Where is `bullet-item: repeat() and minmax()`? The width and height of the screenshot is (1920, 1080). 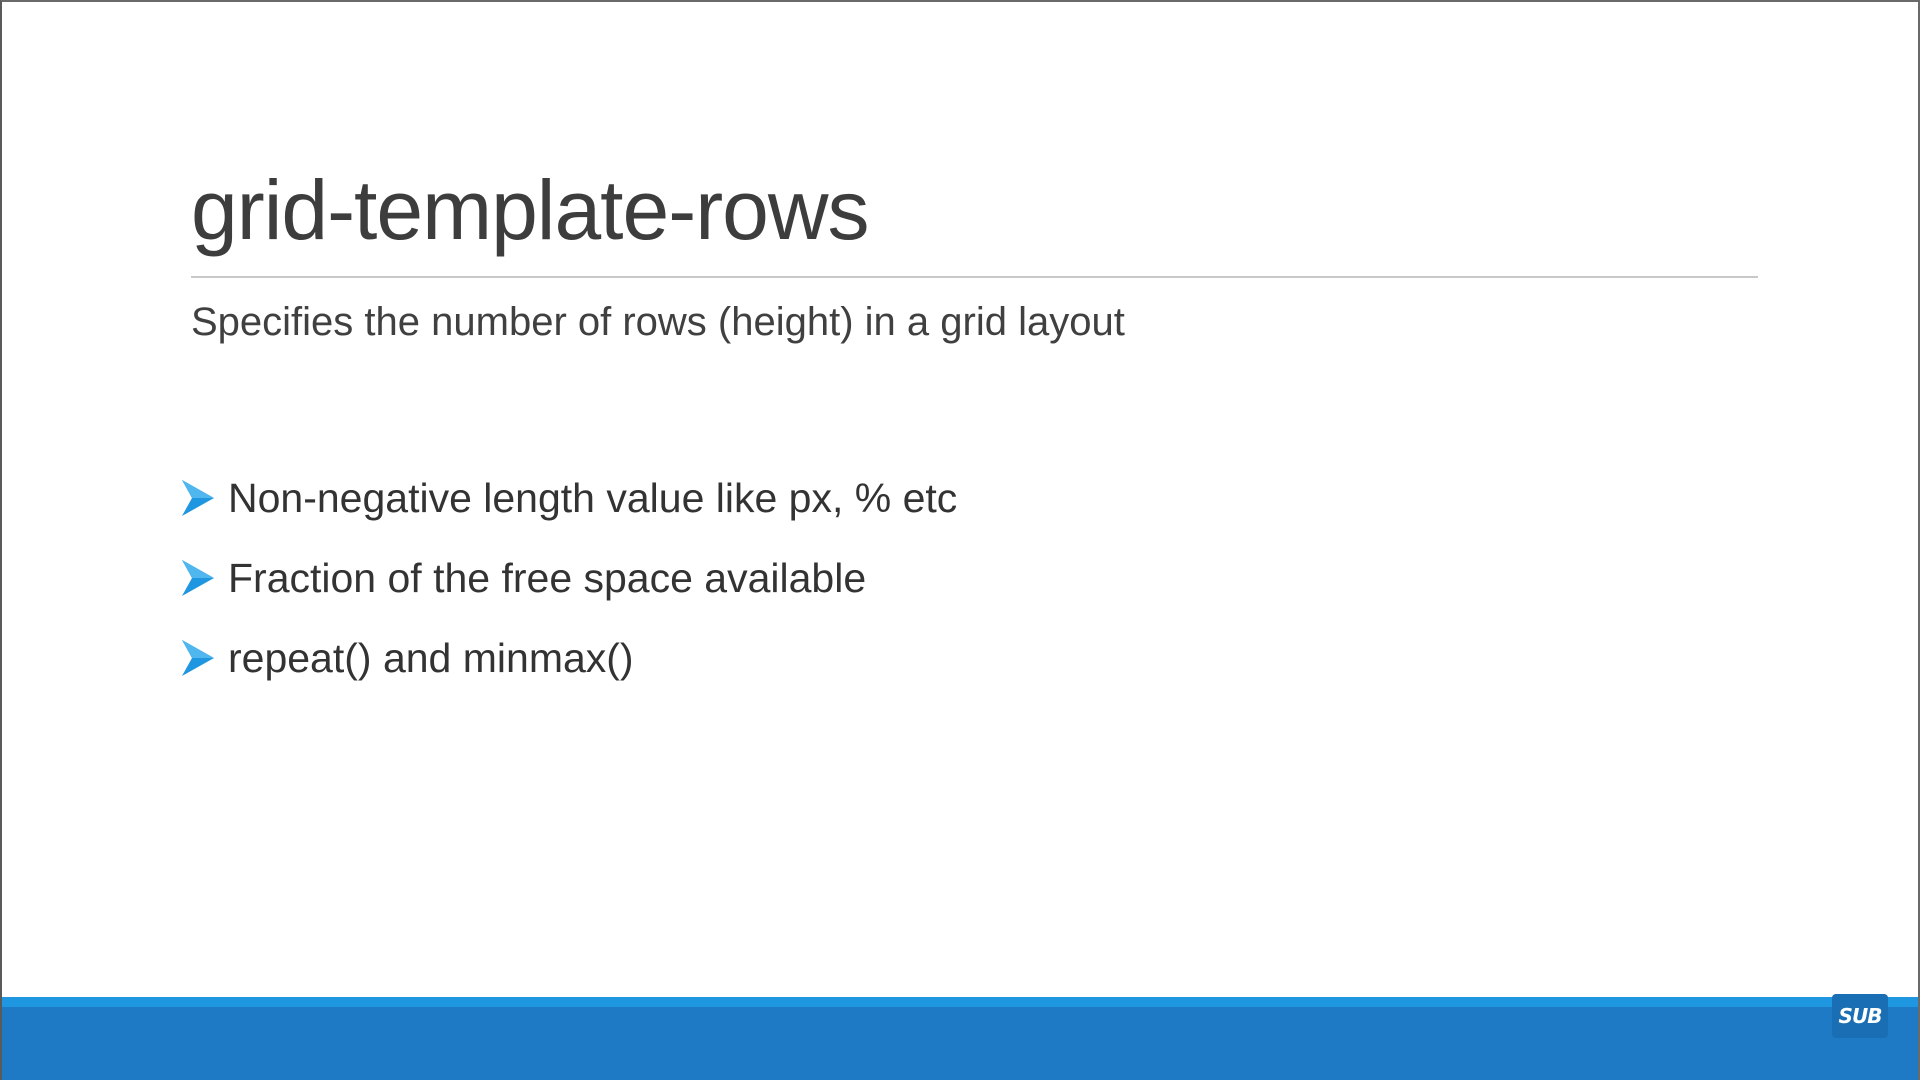
bullet-item: repeat() and minmax() is located at coordinates (568, 658).